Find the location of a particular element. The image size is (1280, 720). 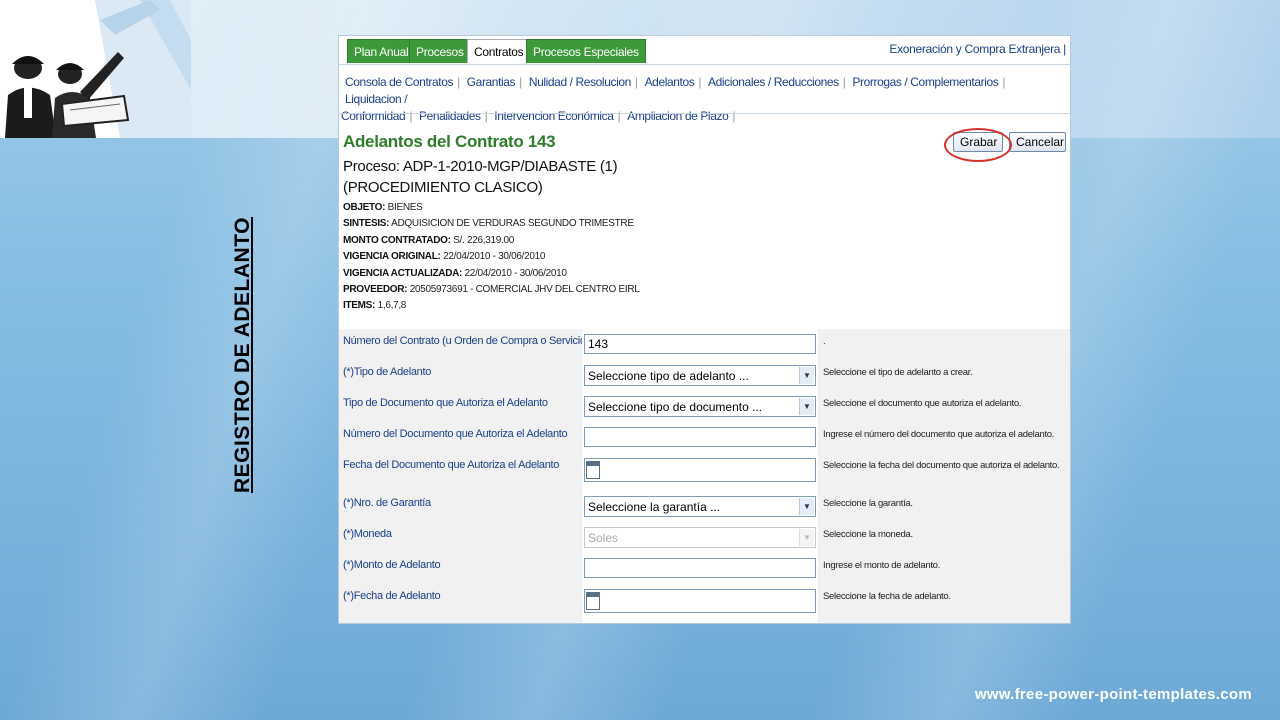

detail-key: VIGENCIA ACTUALIZADA: is located at coordinates (403, 273).